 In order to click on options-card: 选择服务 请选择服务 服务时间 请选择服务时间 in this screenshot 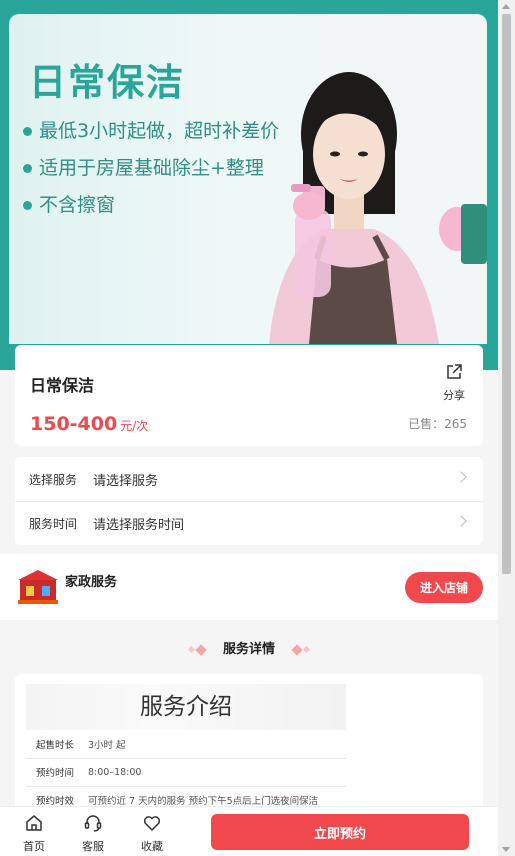, I will do `click(249, 501)`.